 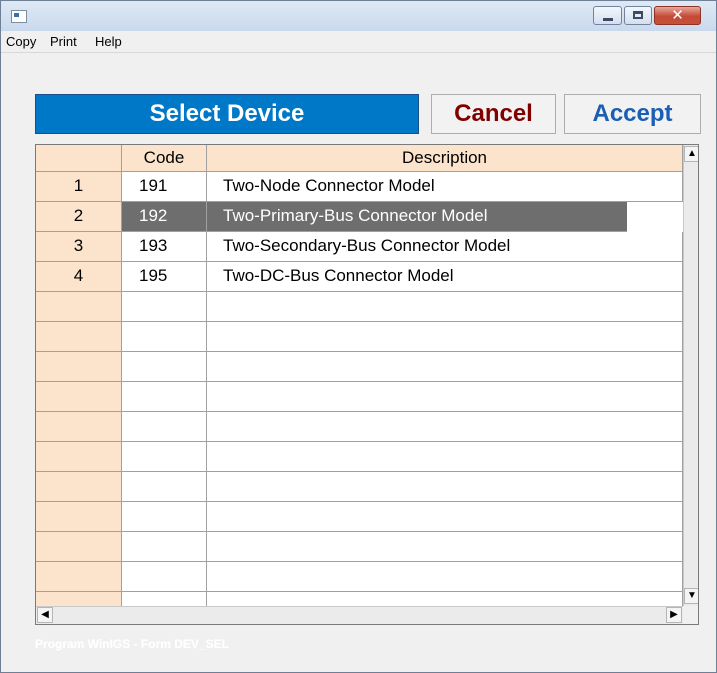 I want to click on maximize-icon, so click(x=638, y=15).